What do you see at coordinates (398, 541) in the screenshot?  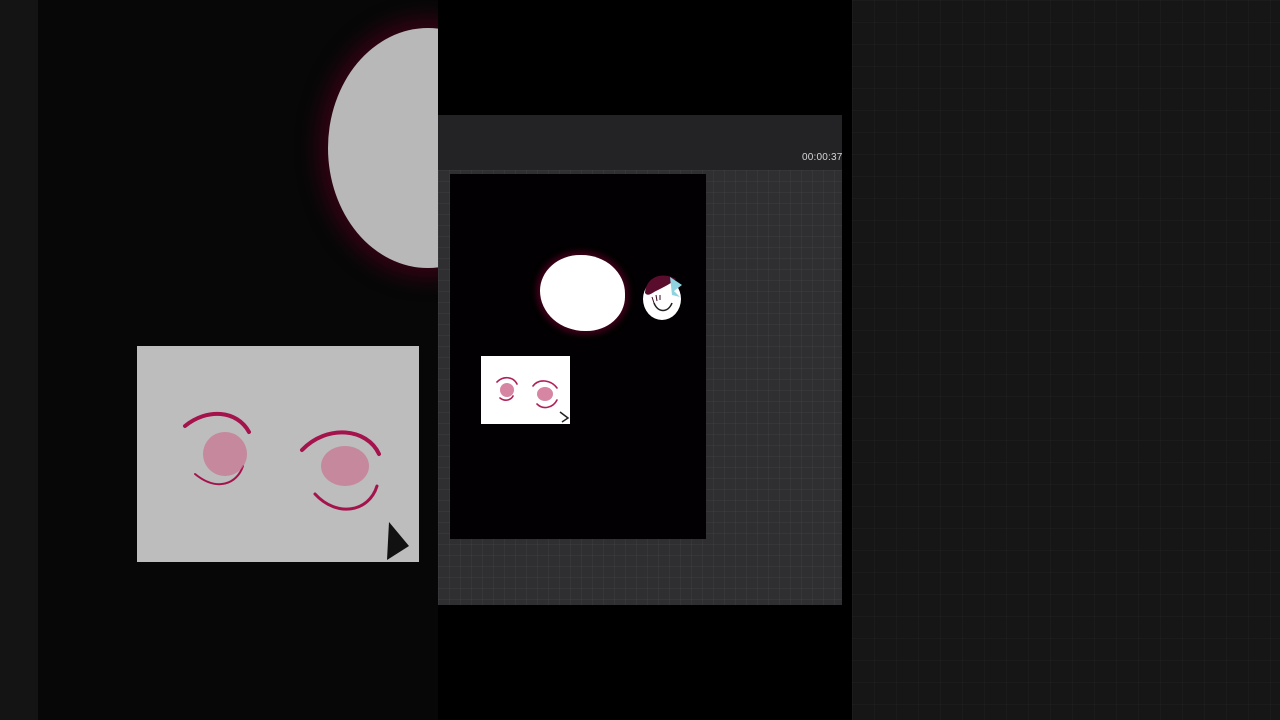 I see `bg-cursor-shape` at bounding box center [398, 541].